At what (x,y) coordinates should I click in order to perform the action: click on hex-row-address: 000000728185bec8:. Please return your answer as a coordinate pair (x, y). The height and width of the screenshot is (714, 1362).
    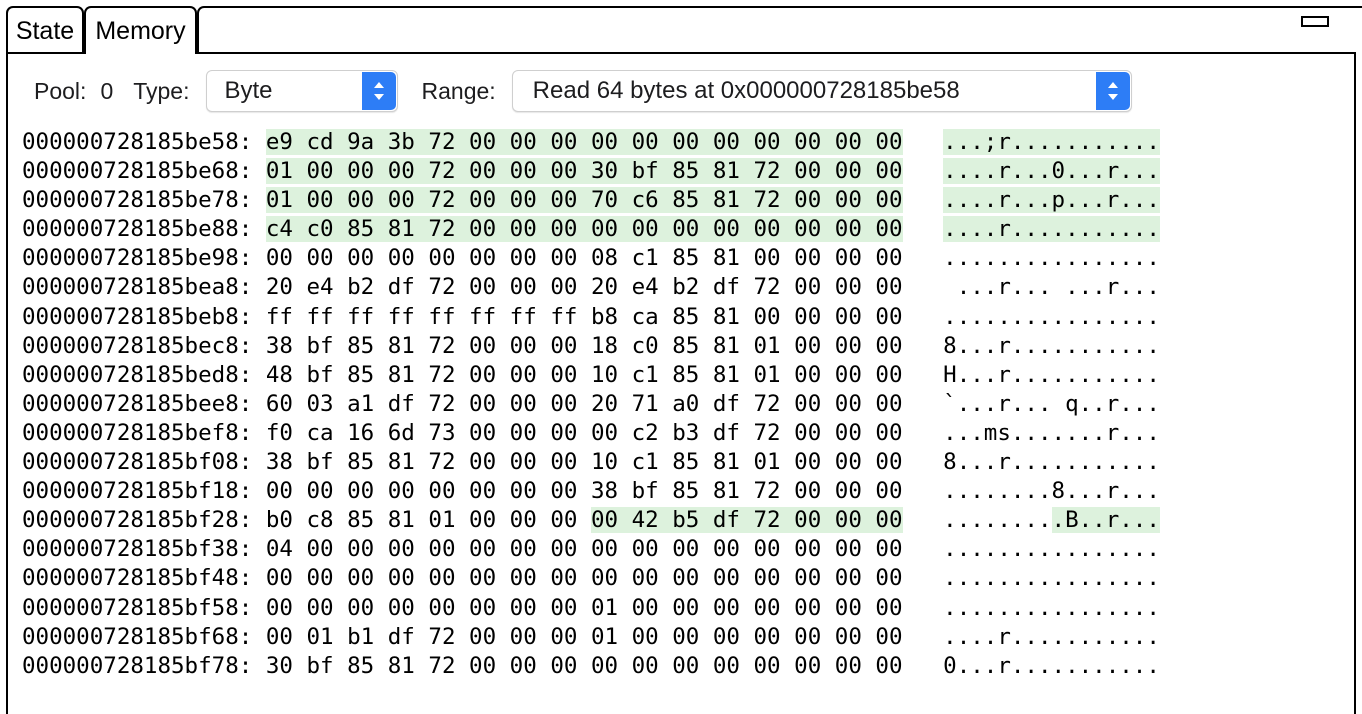
    Looking at the image, I should click on (144, 345).